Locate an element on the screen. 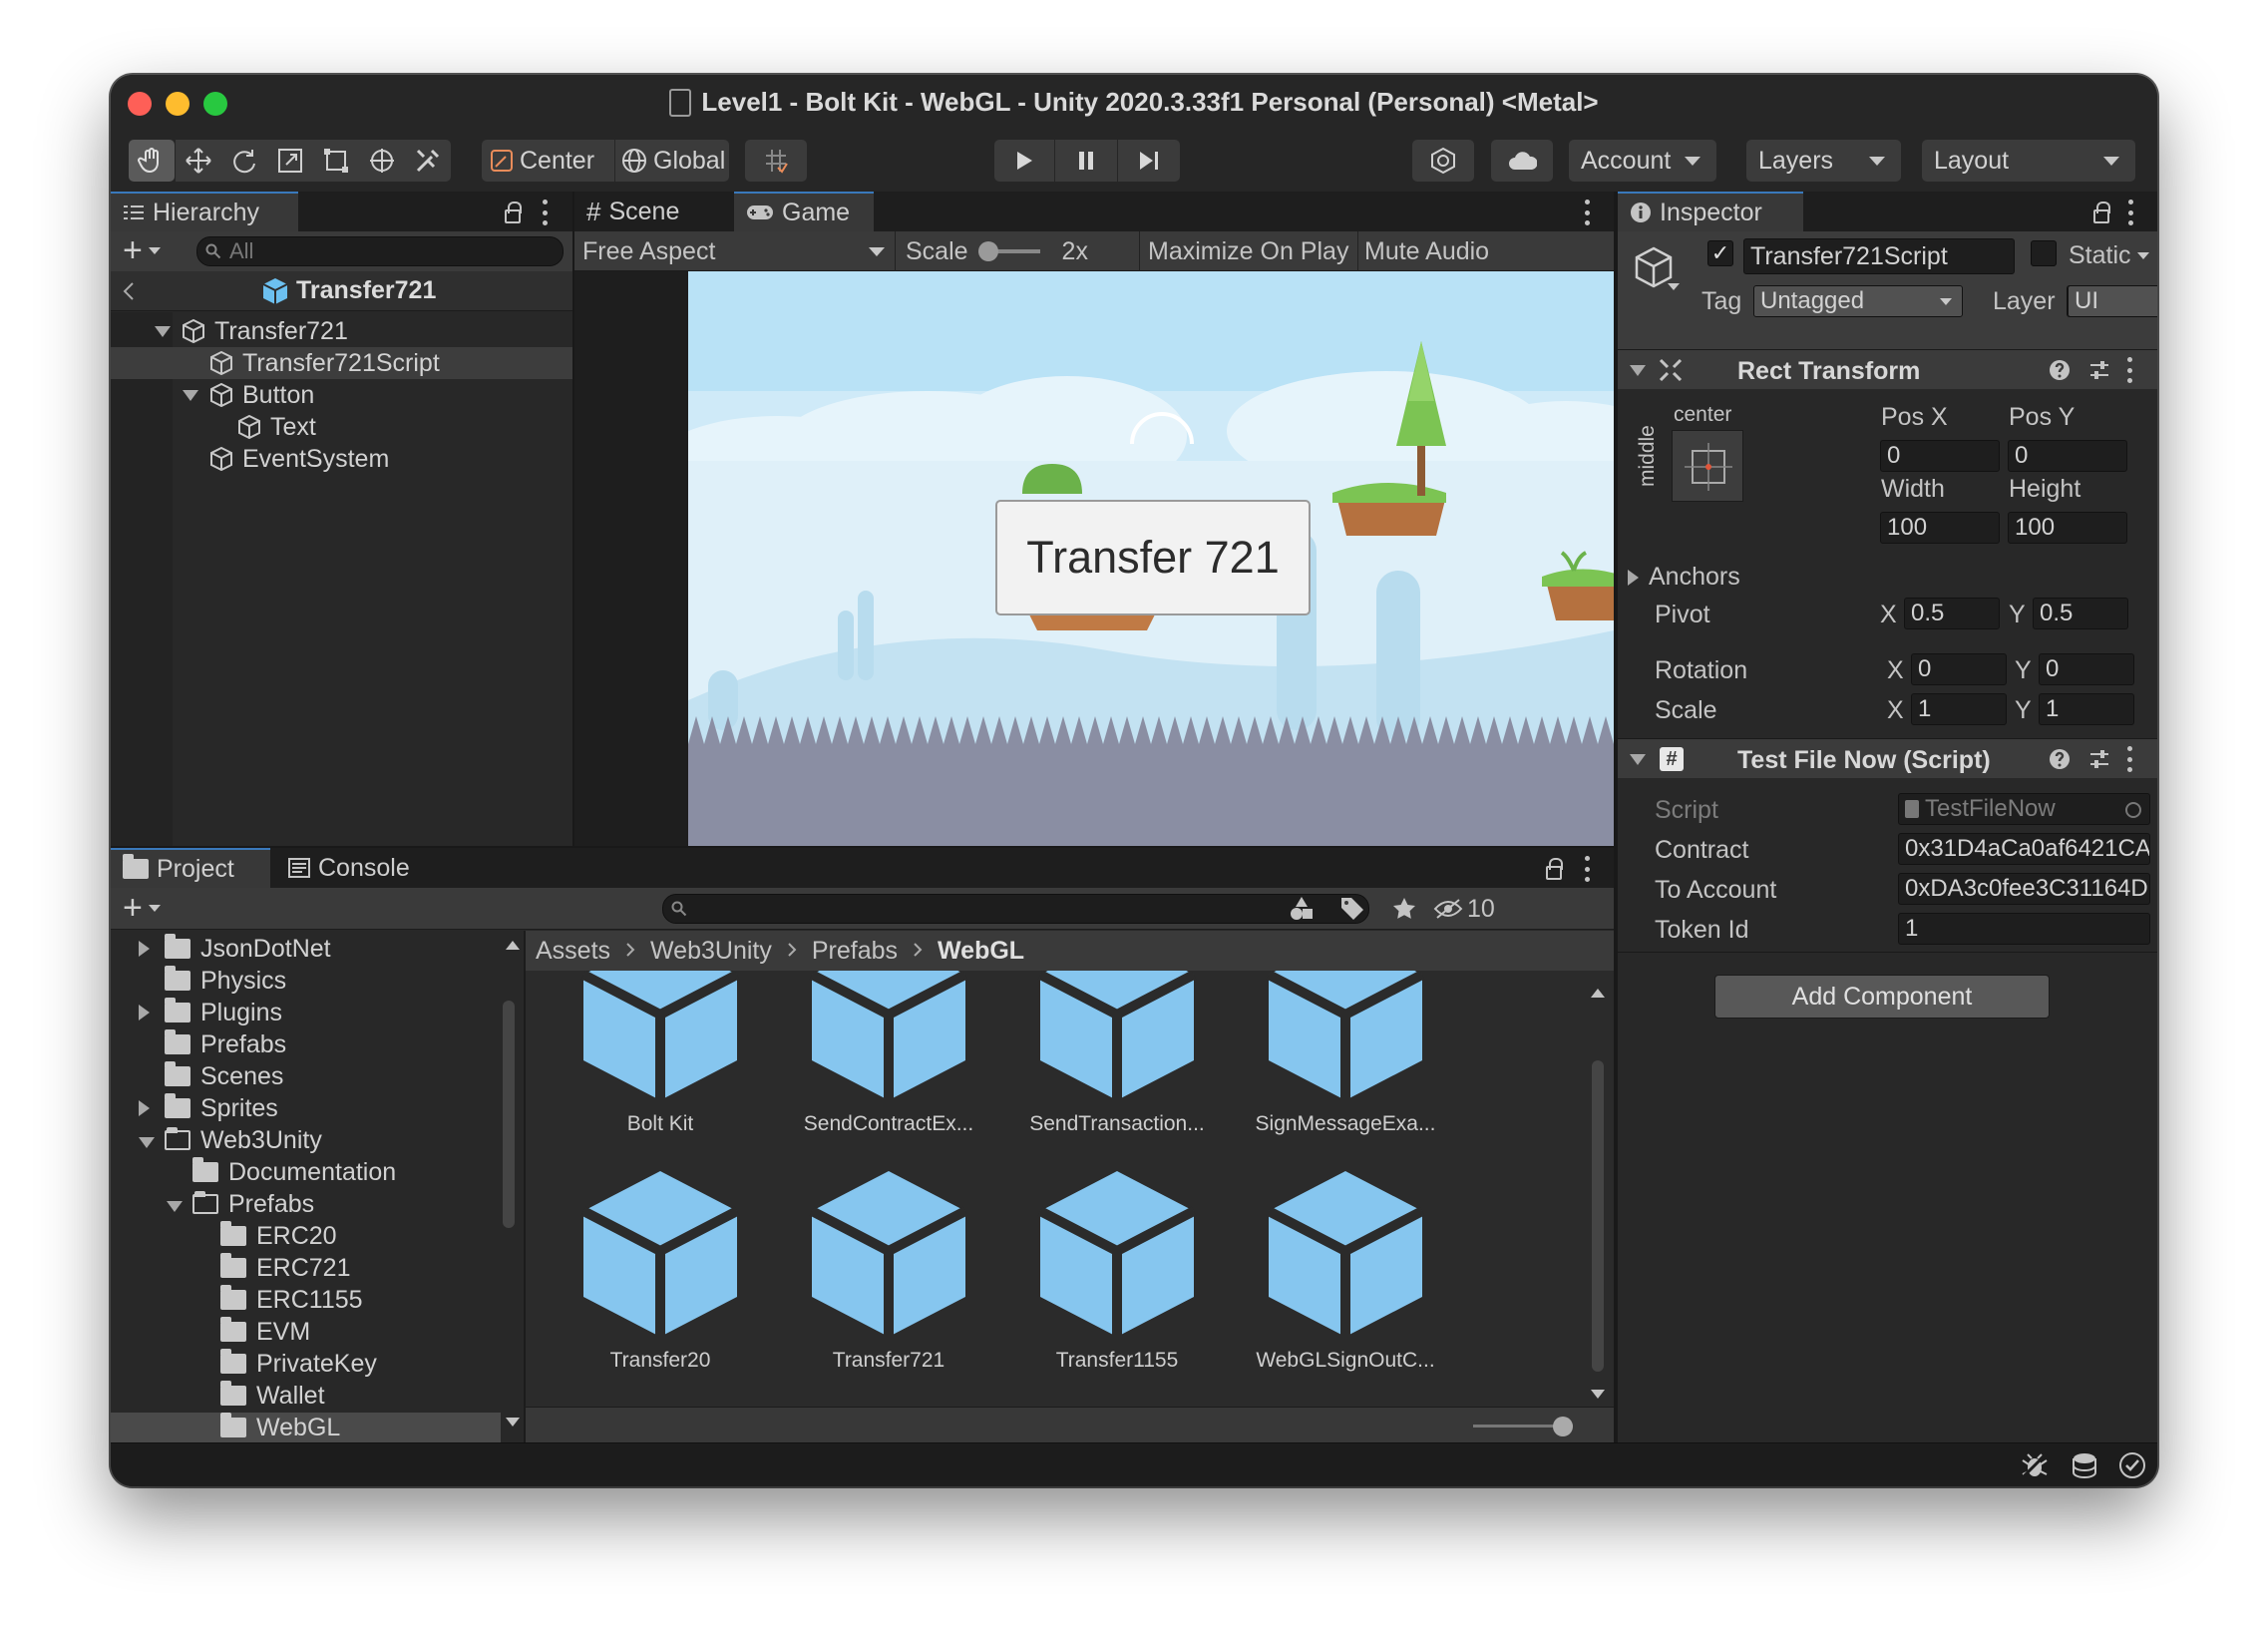 The height and width of the screenshot is (1634, 2268). rotation-x-field: 0 is located at coordinates (1959, 669).